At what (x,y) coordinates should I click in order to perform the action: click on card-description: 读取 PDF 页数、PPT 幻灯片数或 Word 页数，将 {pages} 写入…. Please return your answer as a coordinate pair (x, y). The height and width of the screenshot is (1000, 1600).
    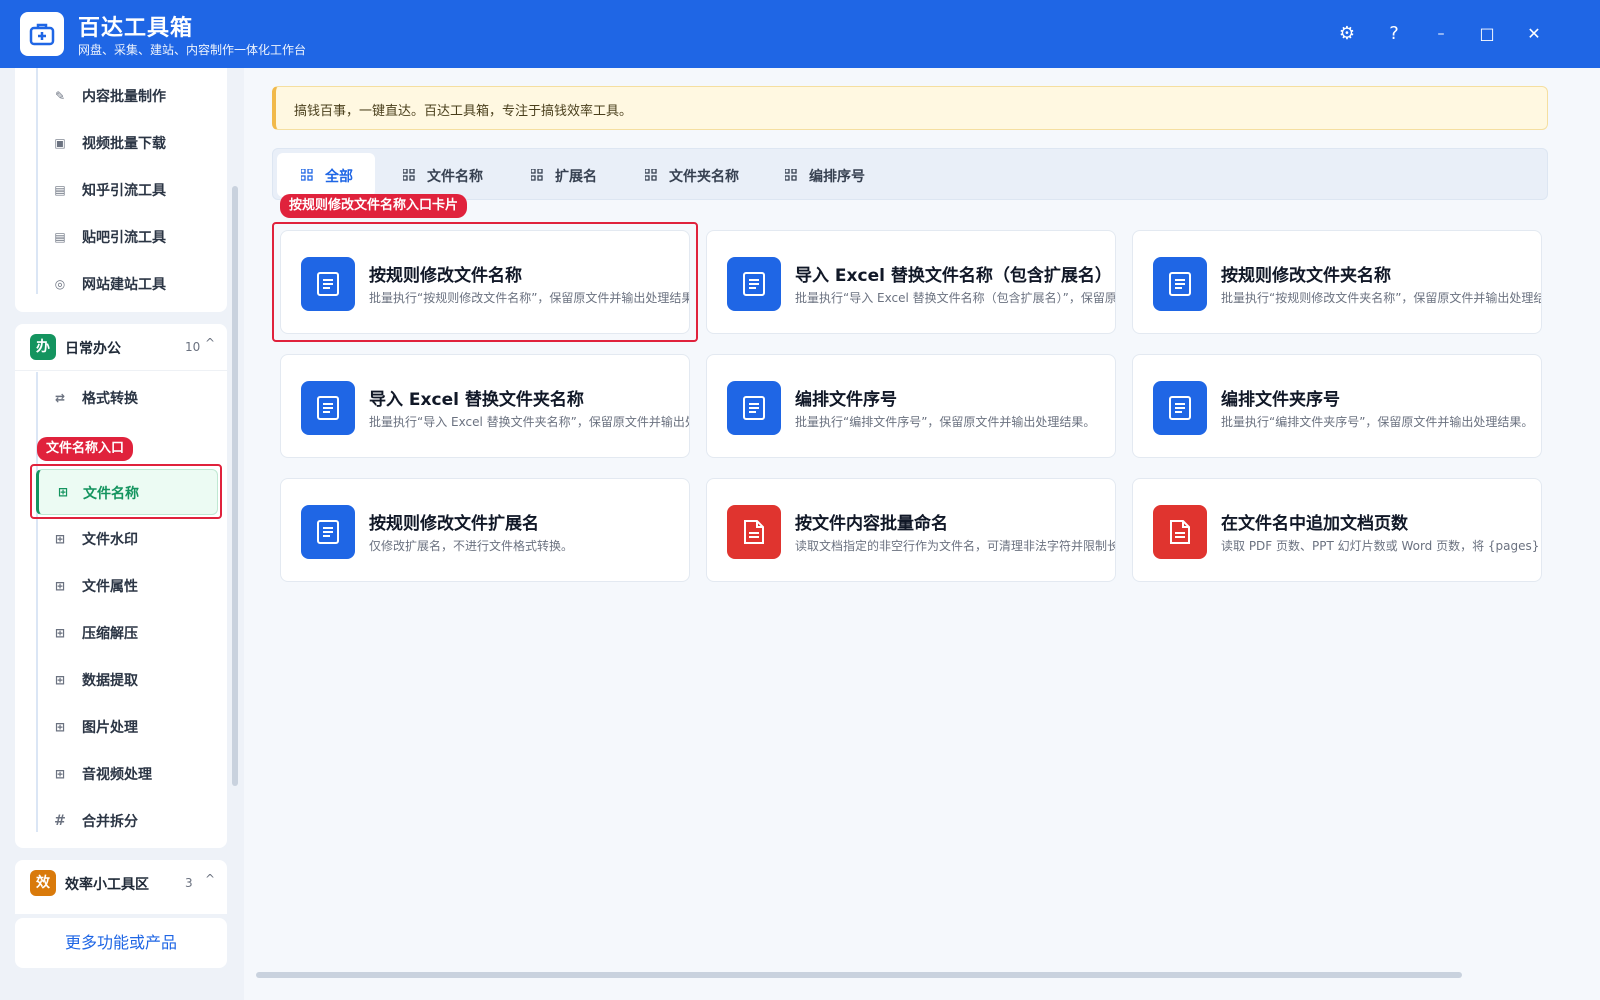
    Looking at the image, I should click on (1381, 546).